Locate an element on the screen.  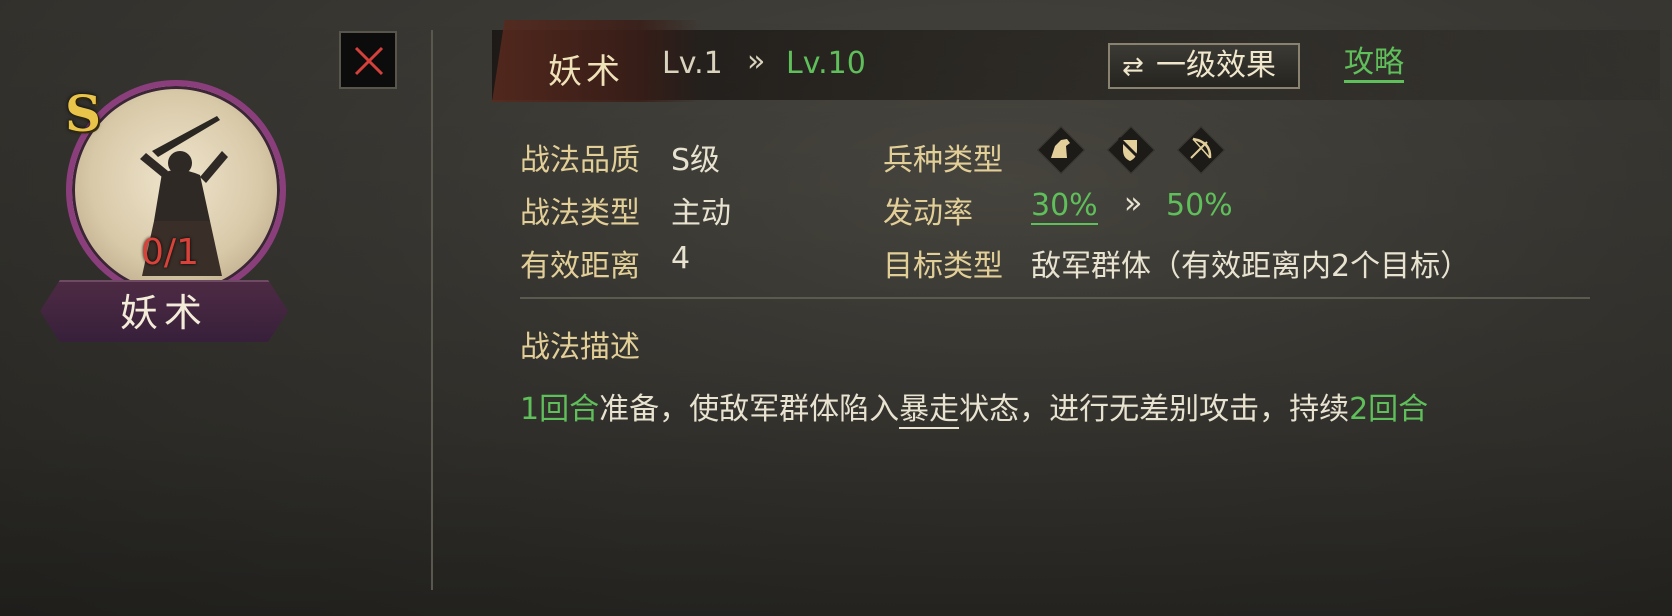
skill-title: 妖术 is located at coordinates (586, 72).